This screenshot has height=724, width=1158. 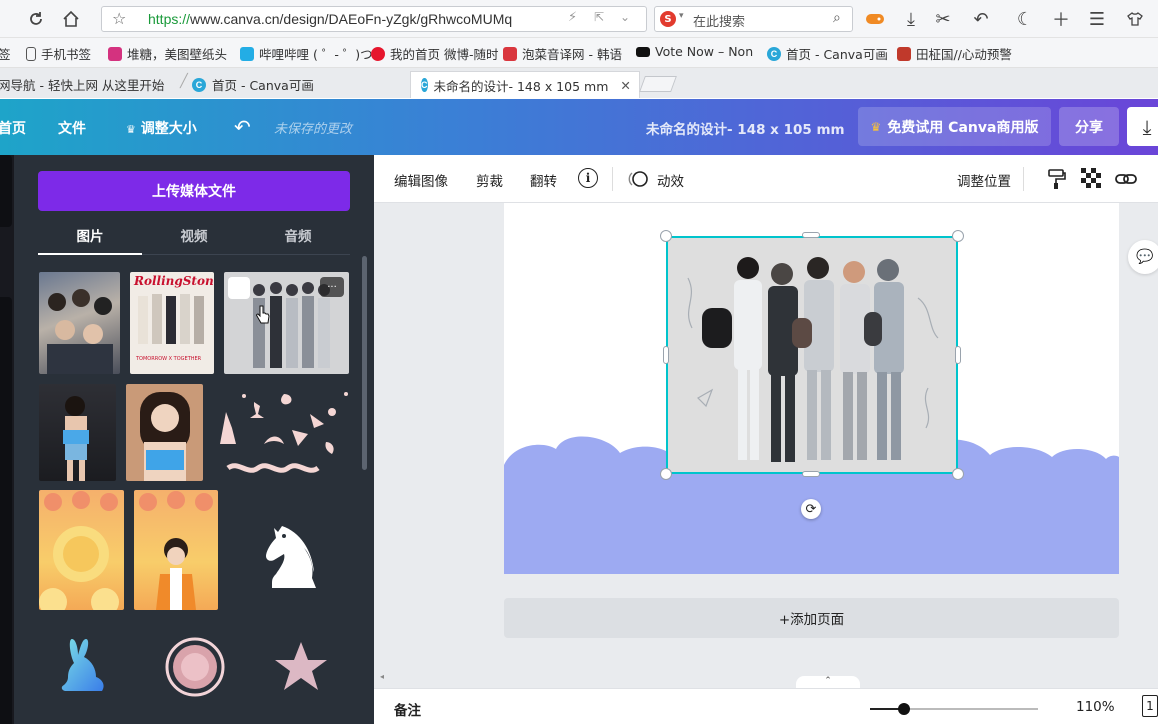 I want to click on bookmark-item: C 首页 - Canva可画, so click(x=827, y=53).